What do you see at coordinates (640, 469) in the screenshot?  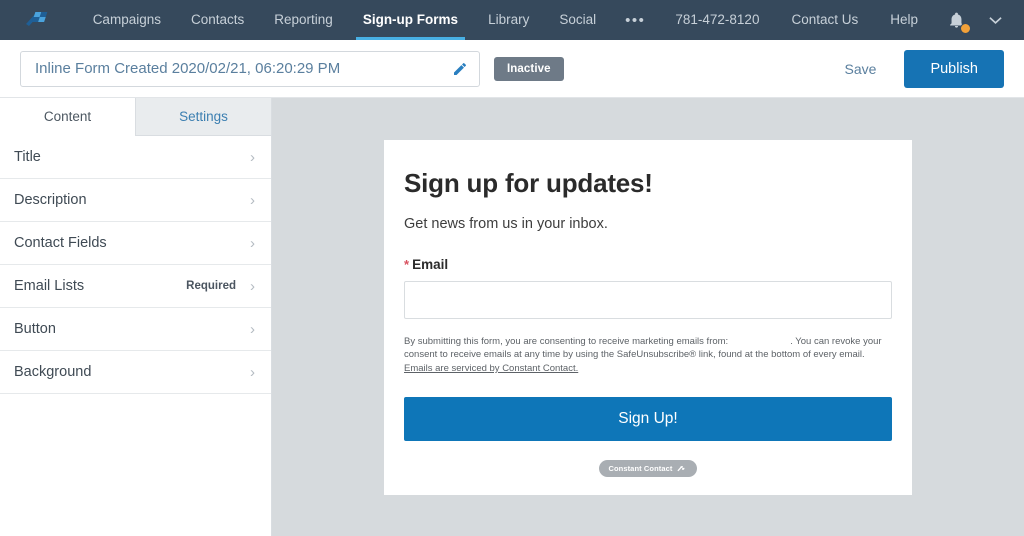 I see `badge-text: Constant Contact` at bounding box center [640, 469].